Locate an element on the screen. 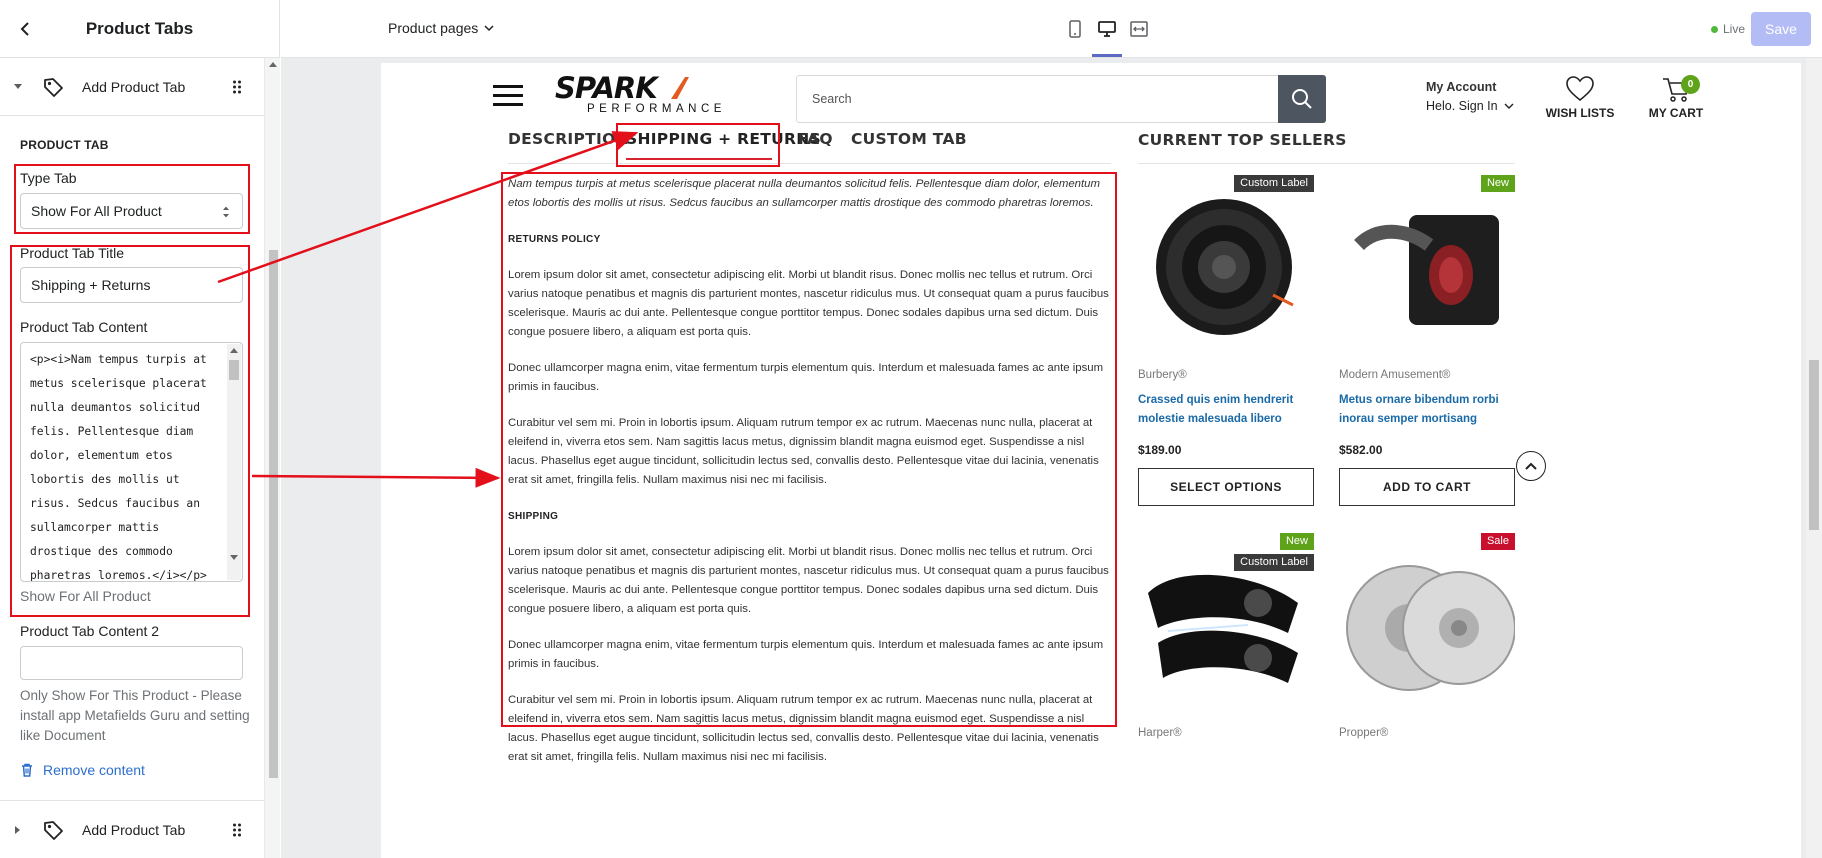  chevron-up-icon is located at coordinates (1531, 466).